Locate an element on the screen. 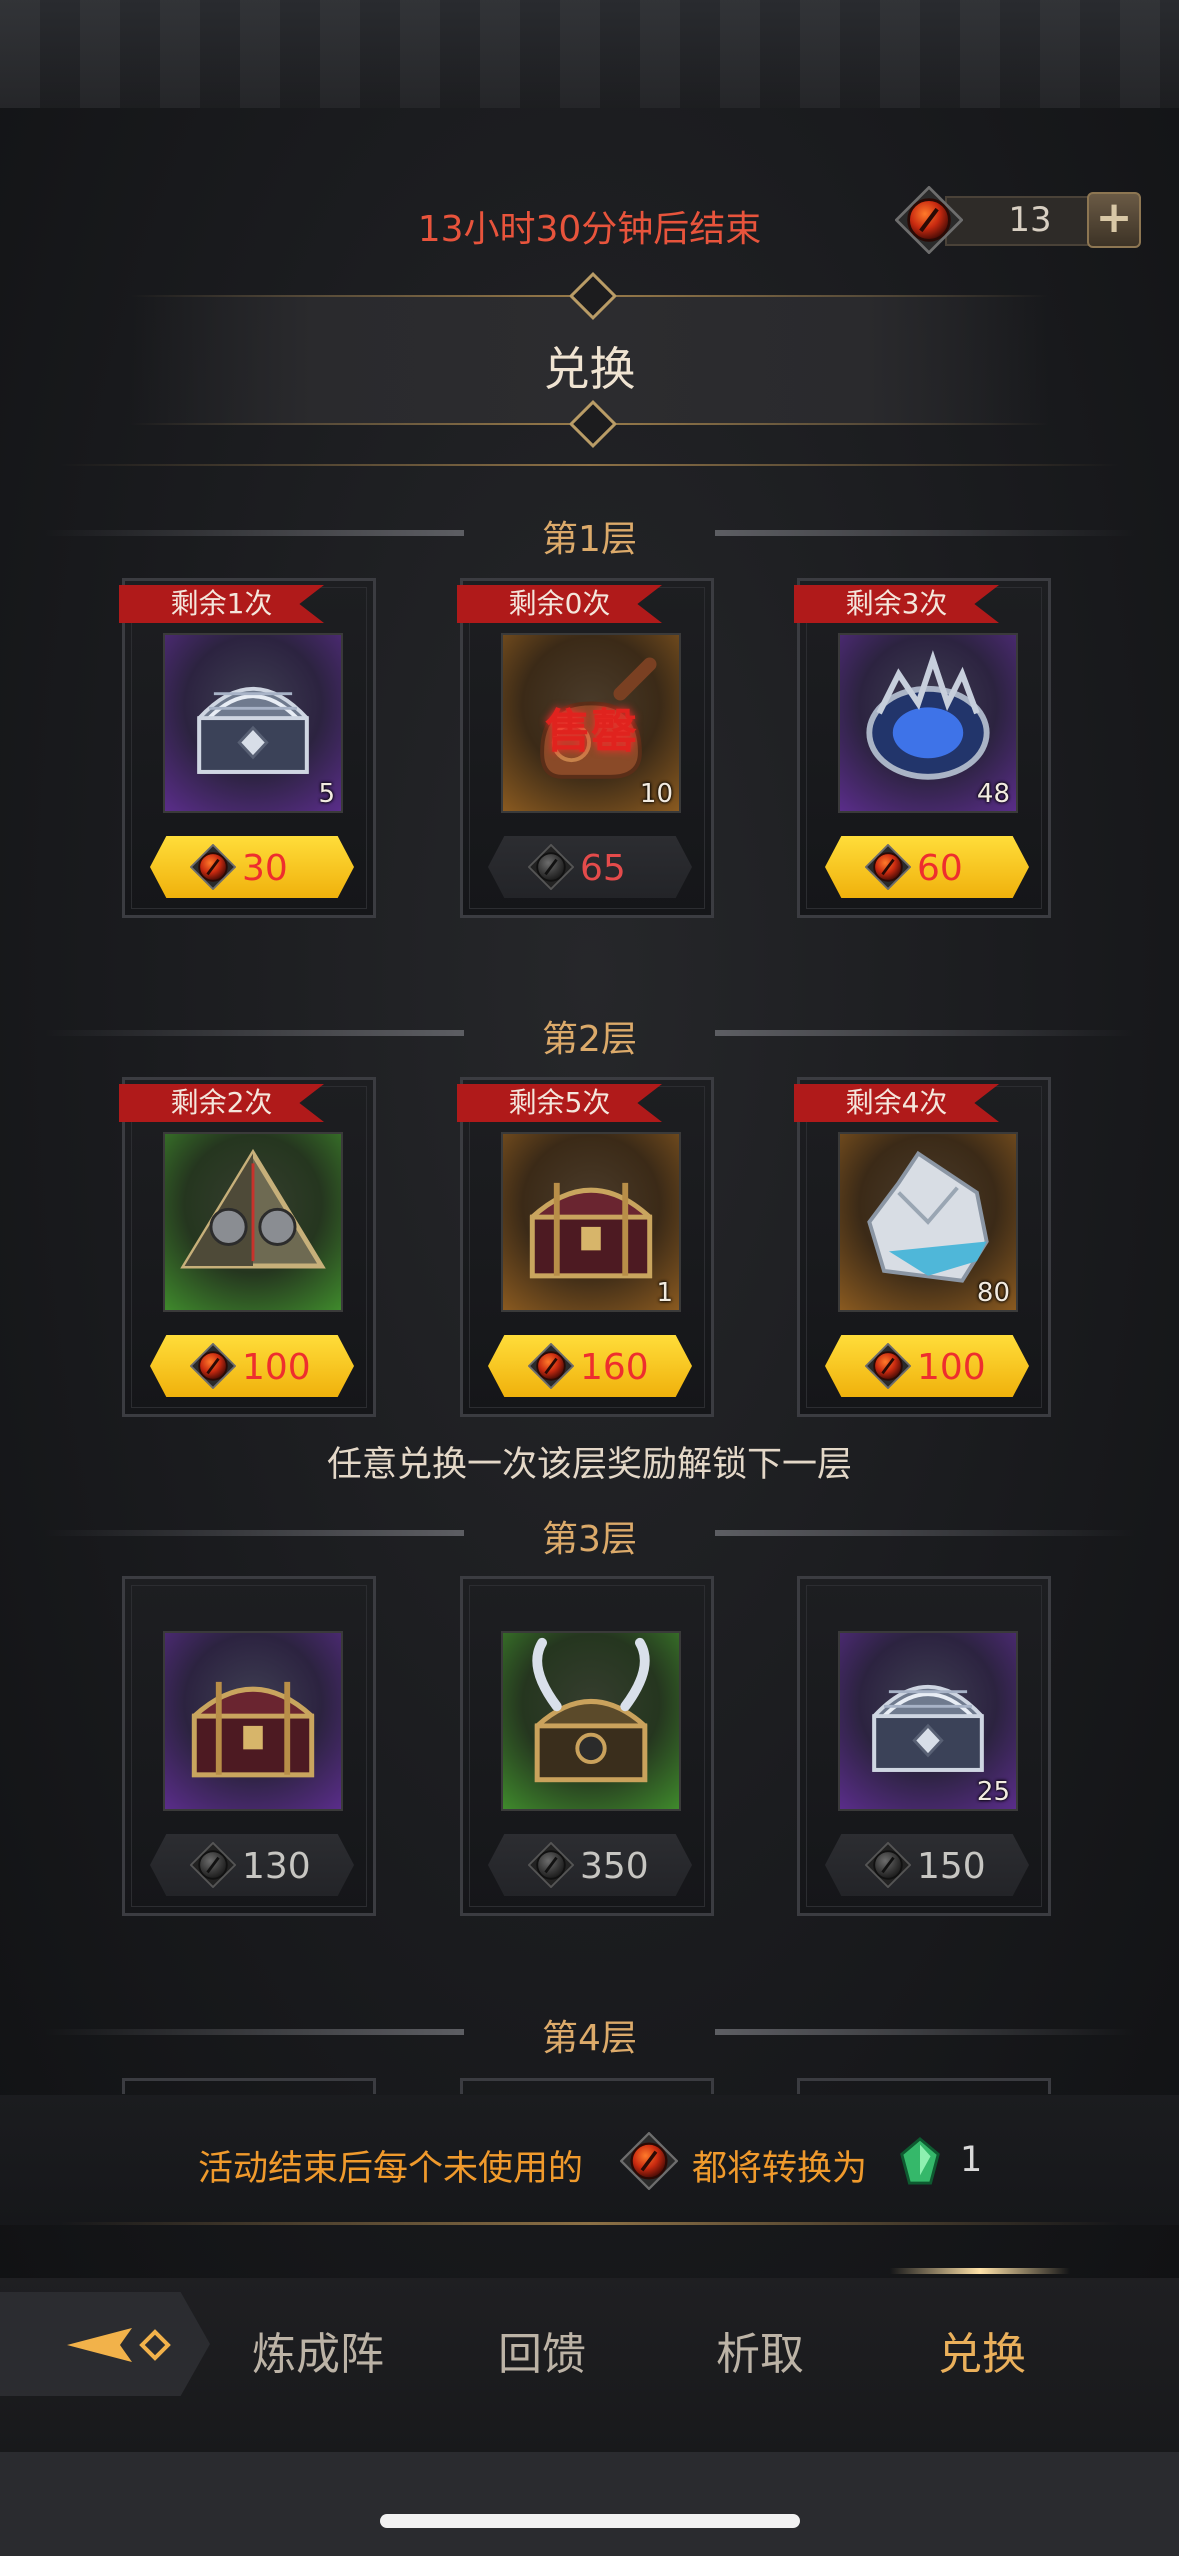 The height and width of the screenshot is (2556, 1179). exchange-button: 160 is located at coordinates (590, 1366).